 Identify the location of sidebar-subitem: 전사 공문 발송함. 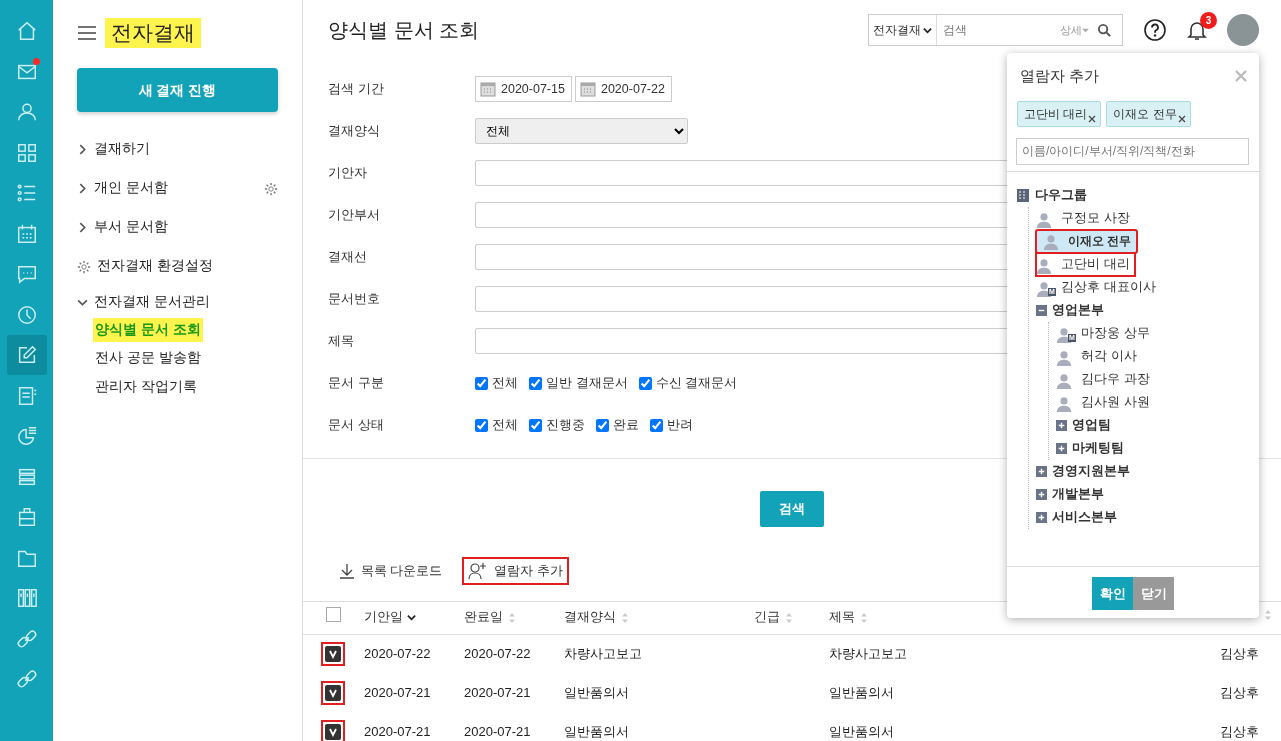
(148, 358).